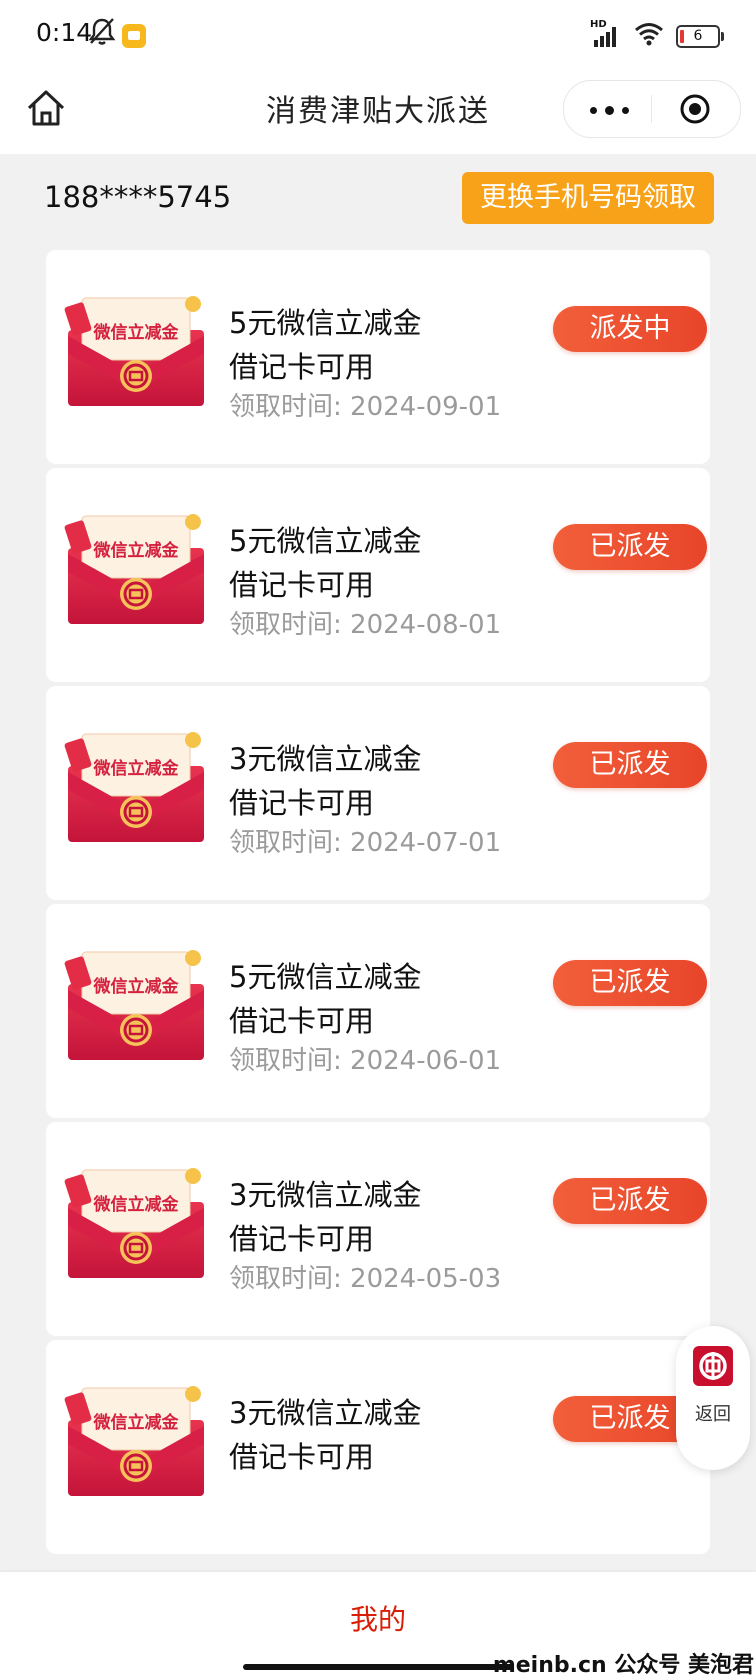 This screenshot has width=756, height=1680. What do you see at coordinates (700, 36) in the screenshot?
I see `battery-icon: 6` at bounding box center [700, 36].